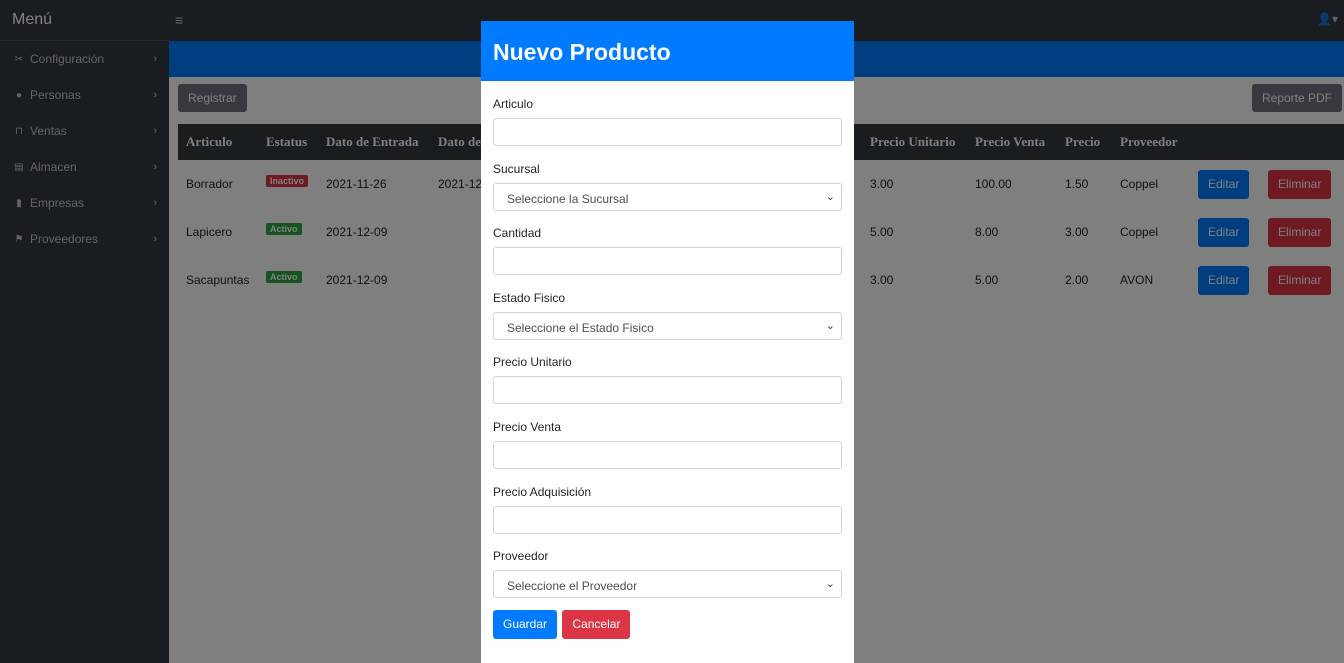 This screenshot has height=663, width=1344. I want to click on cancelar-button: Cancelar, so click(596, 624).